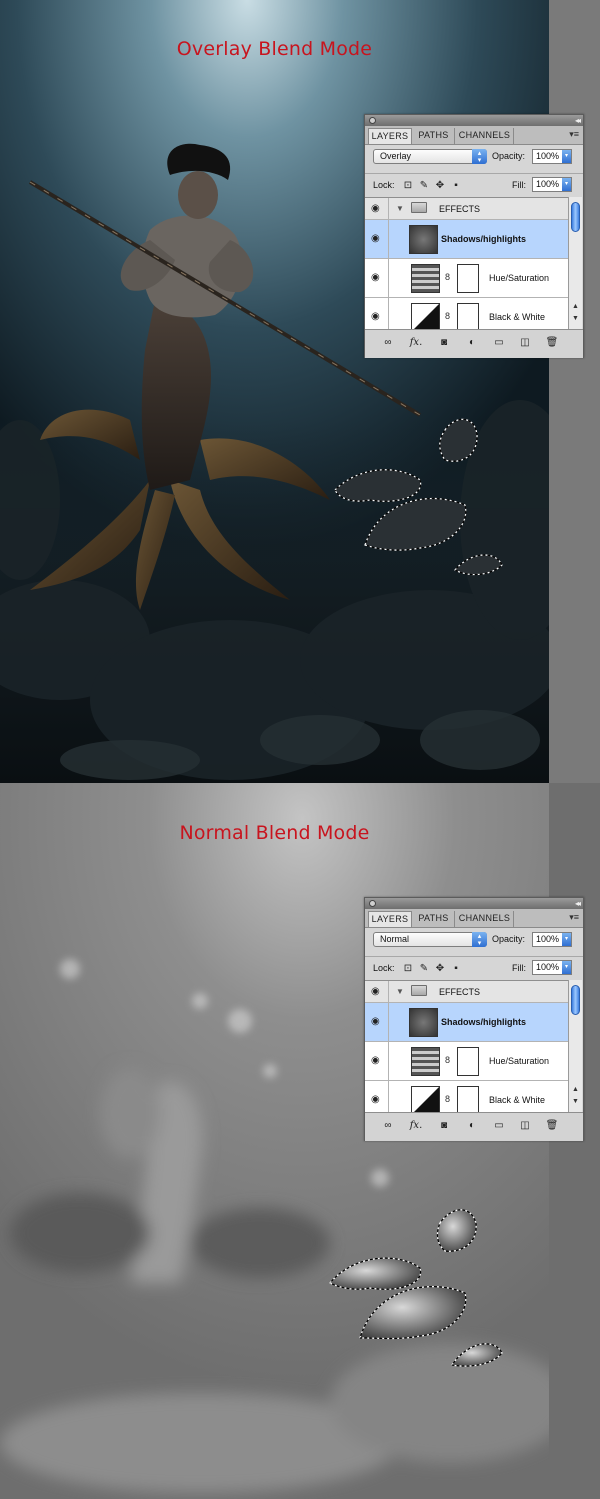 The height and width of the screenshot is (1499, 600). I want to click on layer-name: Shadows/highlights, so click(483, 1022).